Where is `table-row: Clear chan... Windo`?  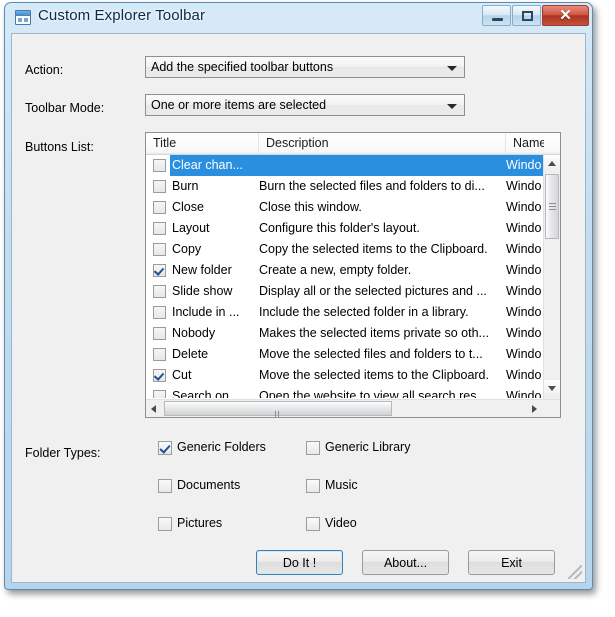
table-row: Clear chan... Windo is located at coordinates (345, 165).